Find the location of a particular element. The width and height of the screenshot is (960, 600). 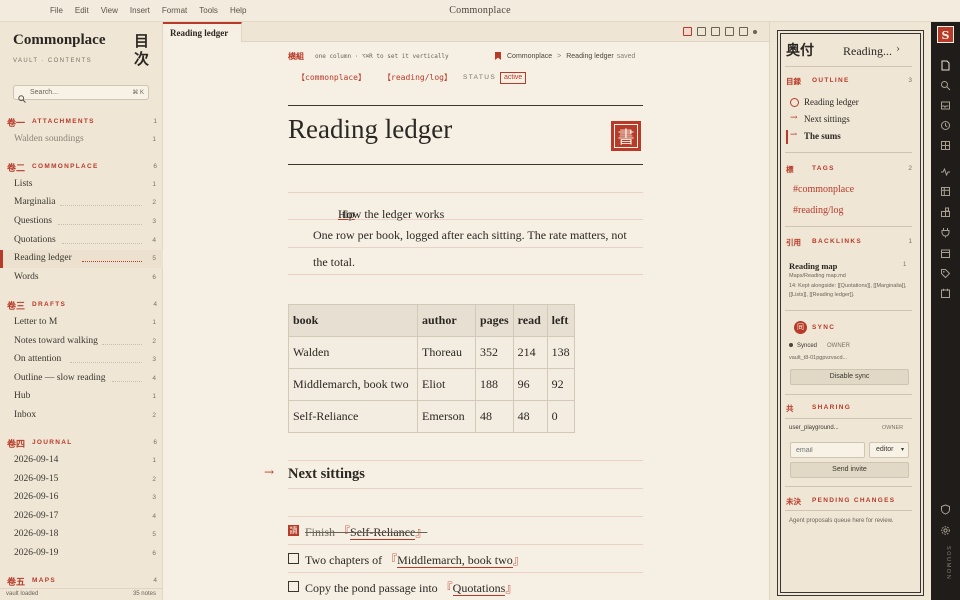

file-icon is located at coordinates (945, 65).